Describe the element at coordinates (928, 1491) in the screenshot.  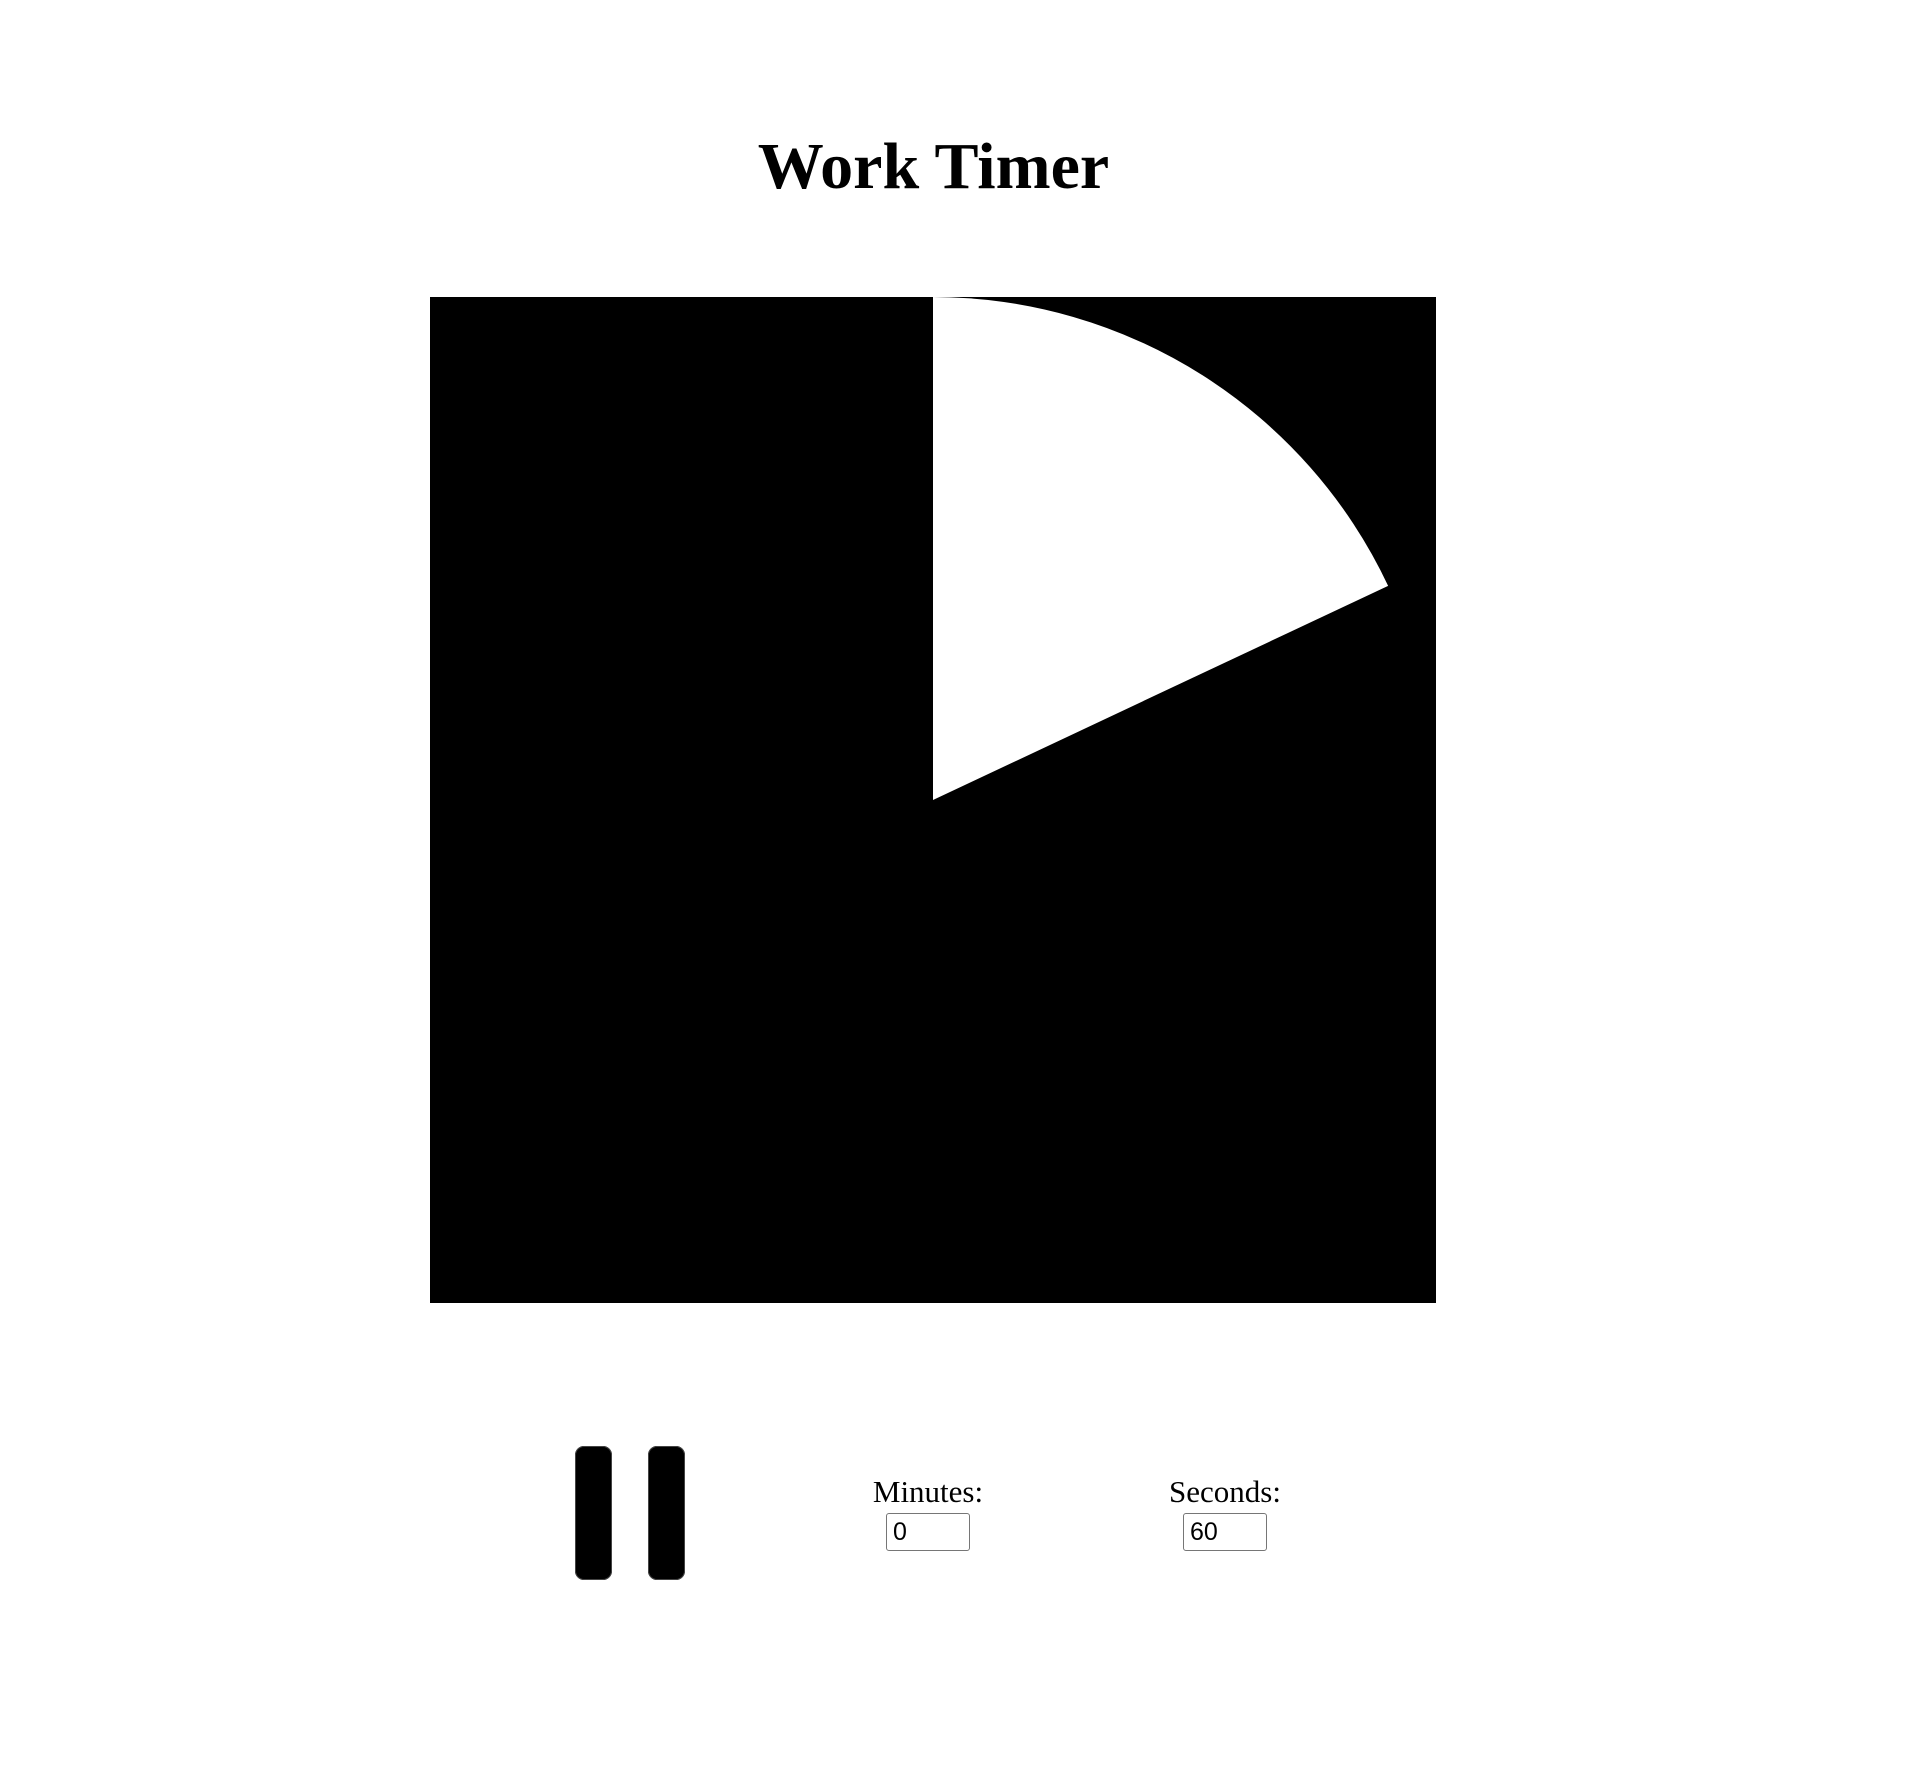
I see `minutes-label: Minutes:` at that location.